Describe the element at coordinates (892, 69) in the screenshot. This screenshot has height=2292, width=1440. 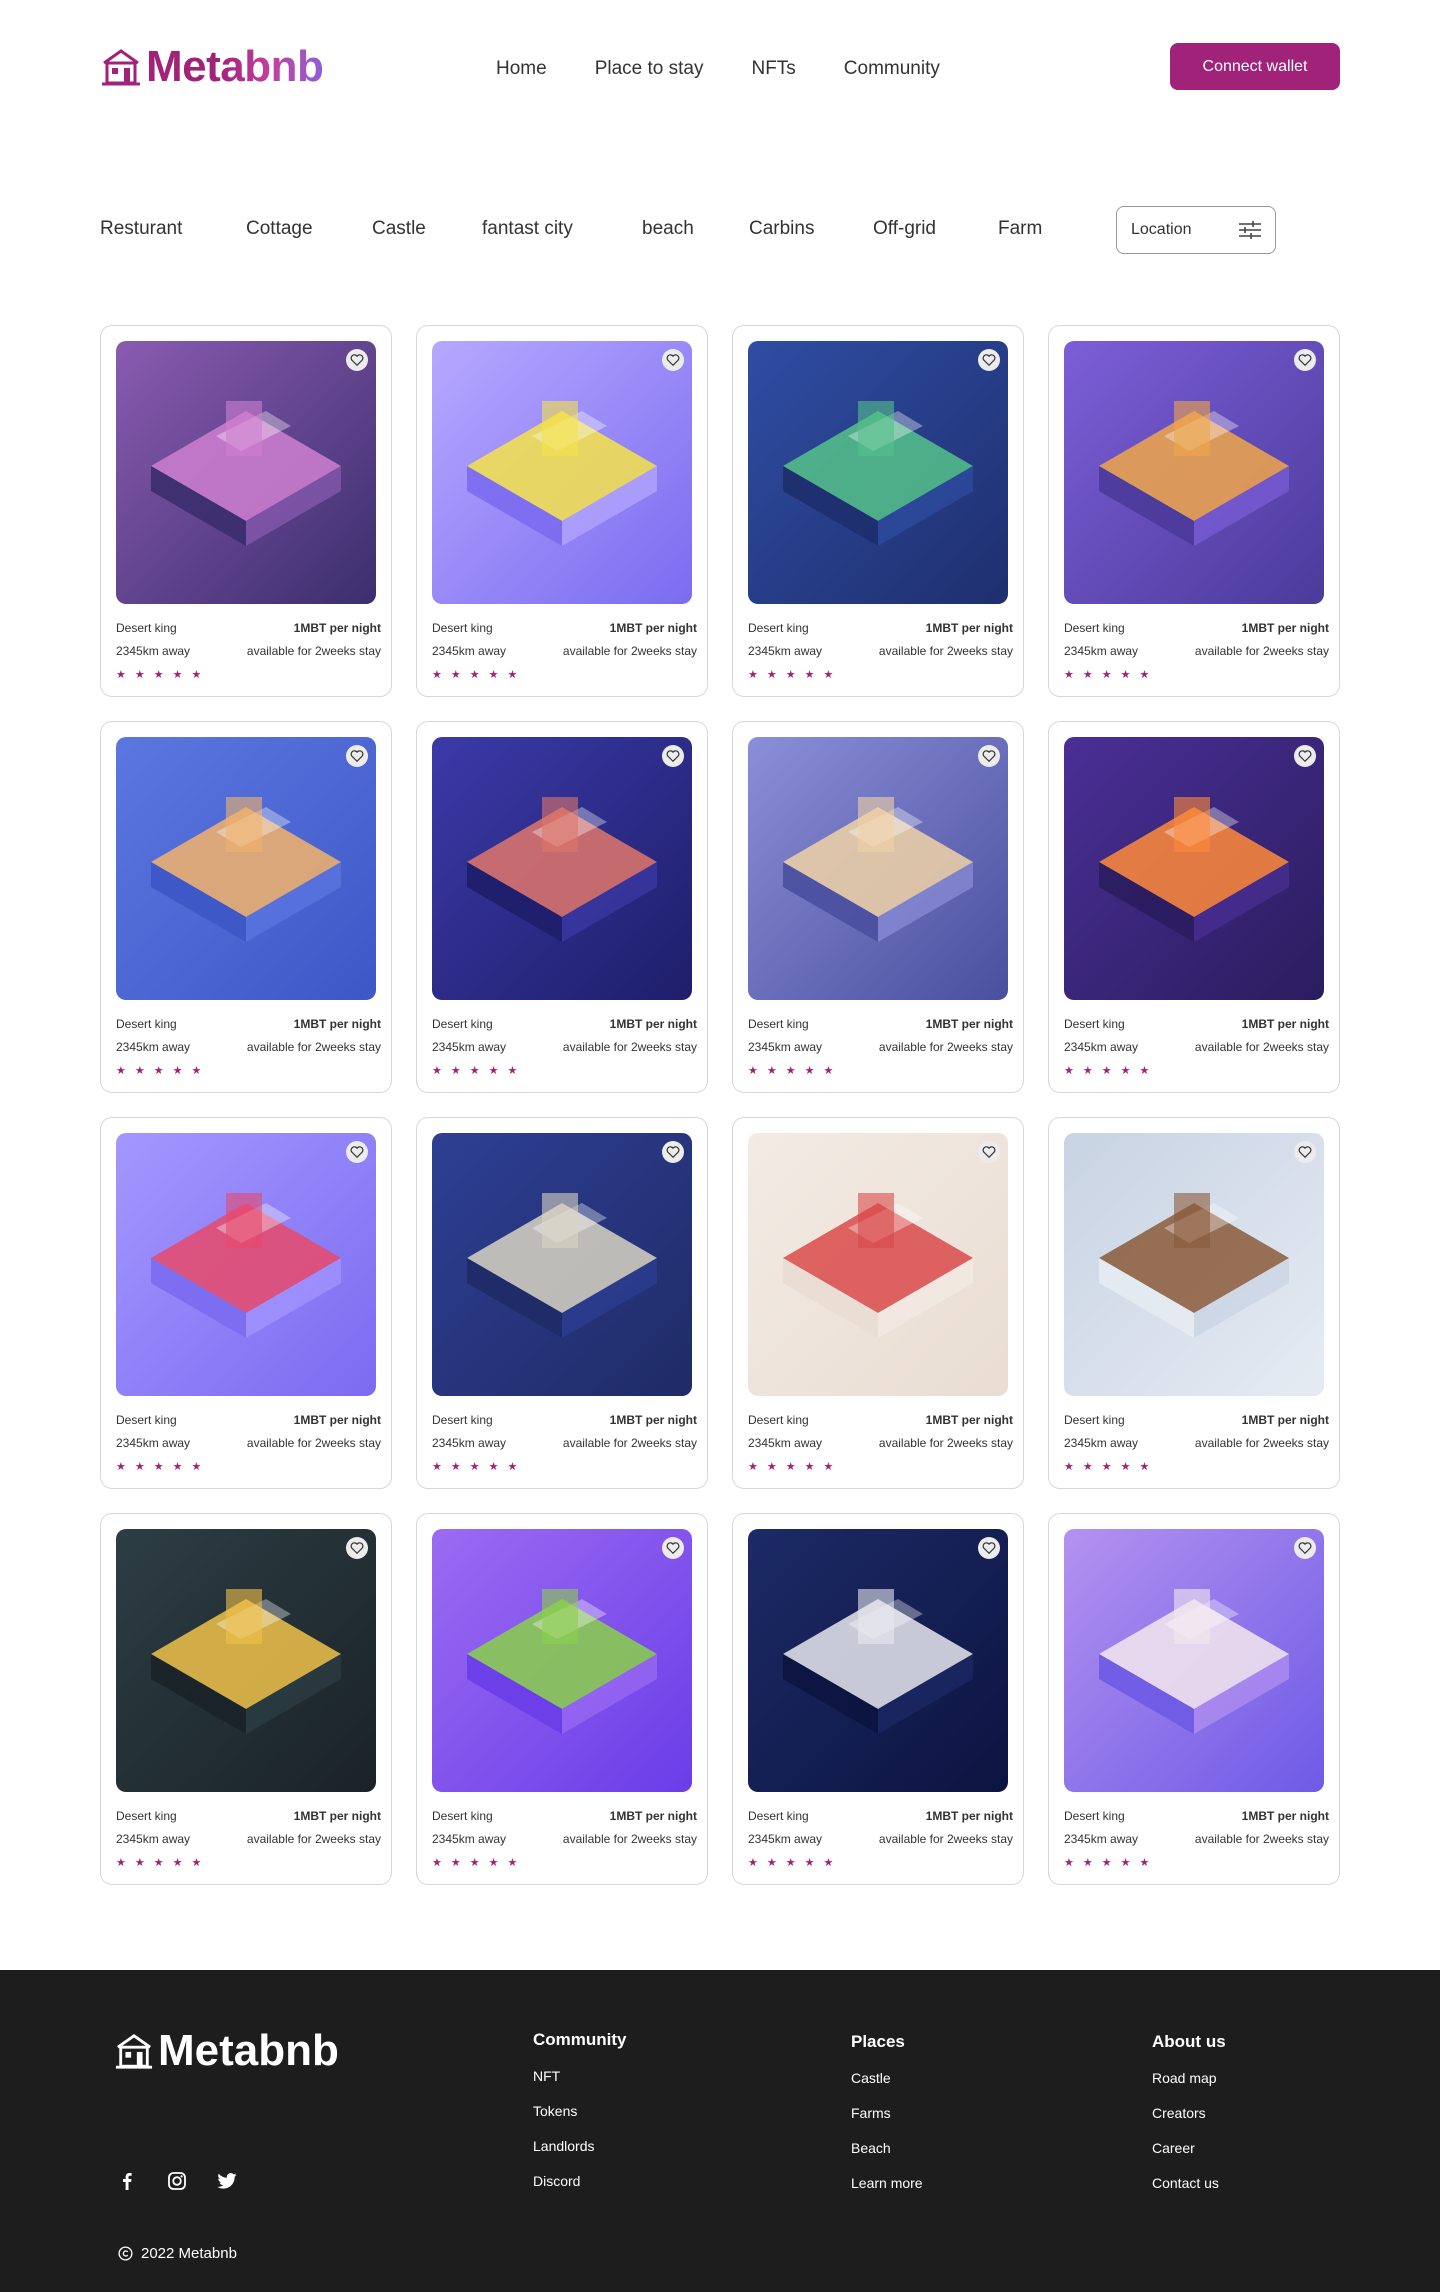
I see `nav-community: Community` at that location.